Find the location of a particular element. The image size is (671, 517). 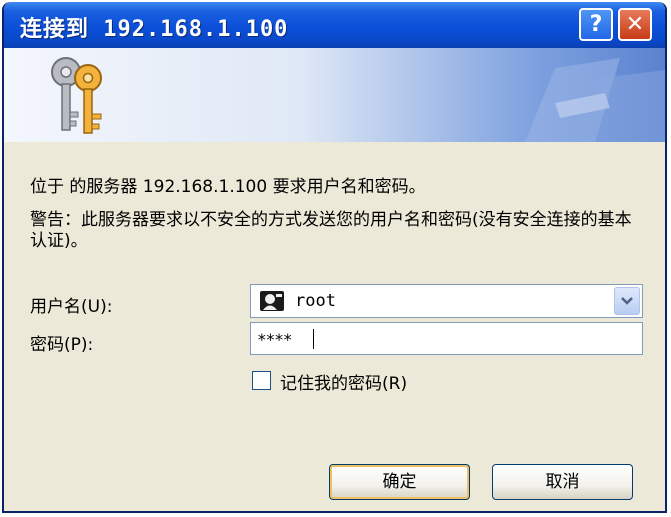

remember-checkbox is located at coordinates (261, 380).